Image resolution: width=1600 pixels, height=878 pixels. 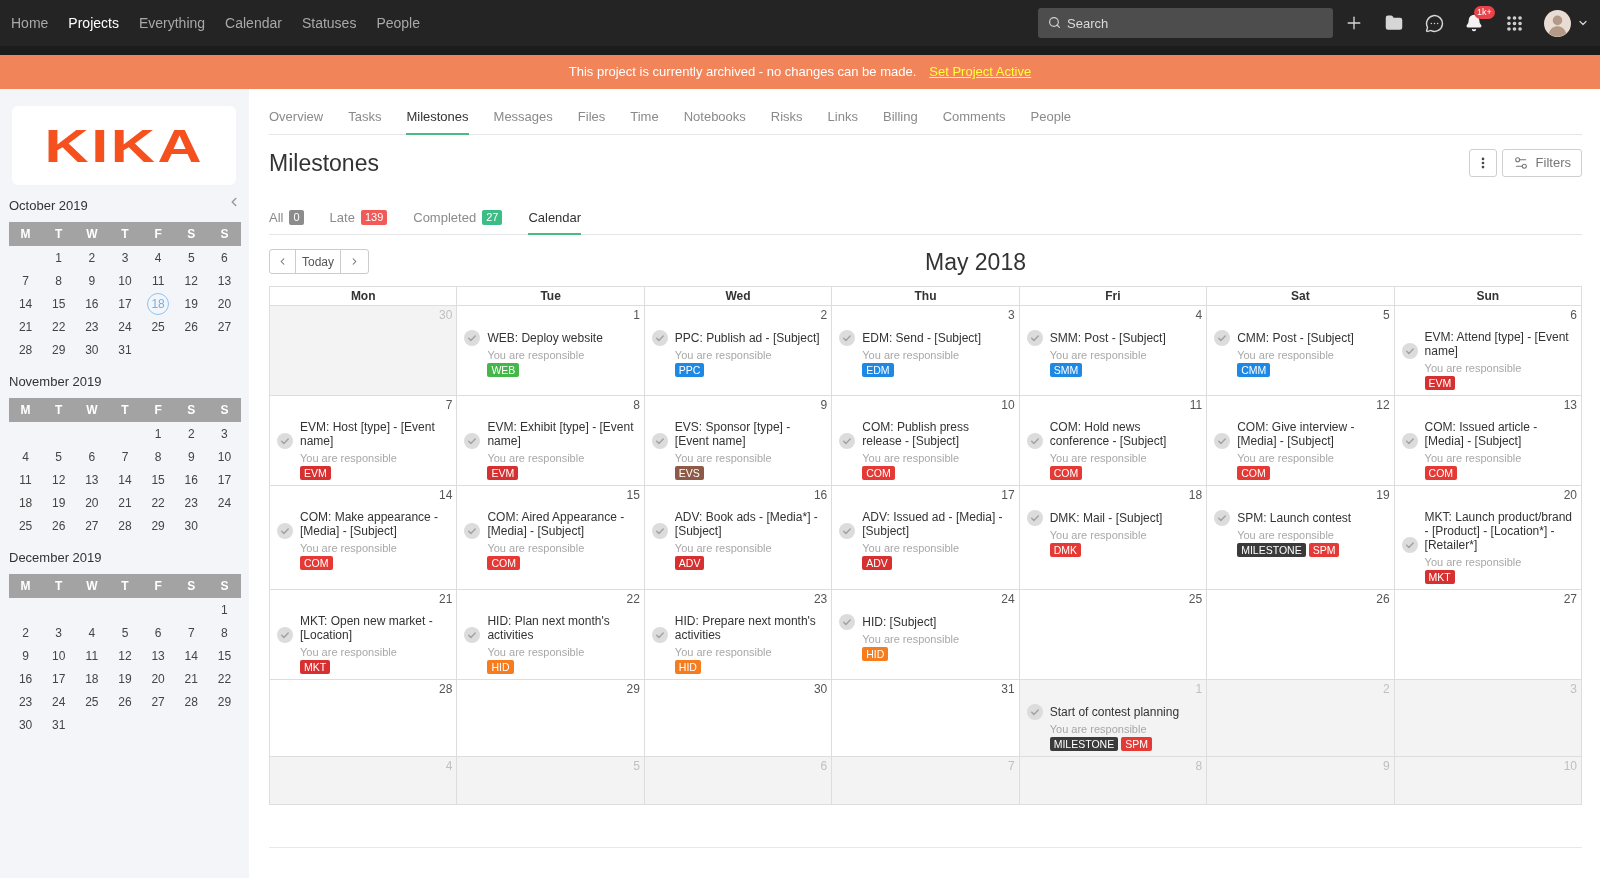 I want to click on milestone-title: EDM: Send - [Subject], so click(x=921, y=338).